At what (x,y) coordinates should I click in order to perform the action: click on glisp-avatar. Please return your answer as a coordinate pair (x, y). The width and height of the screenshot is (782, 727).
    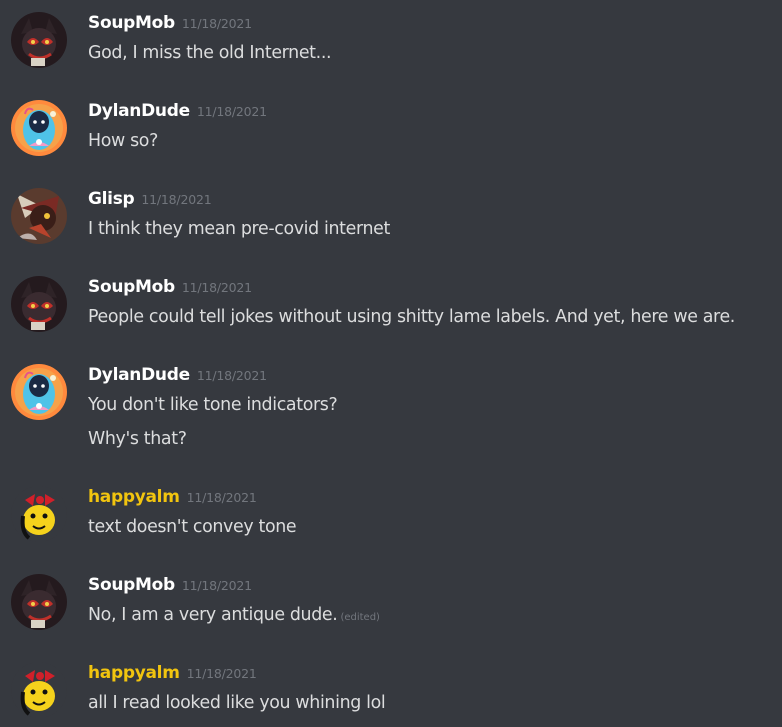
    Looking at the image, I should click on (39, 216).